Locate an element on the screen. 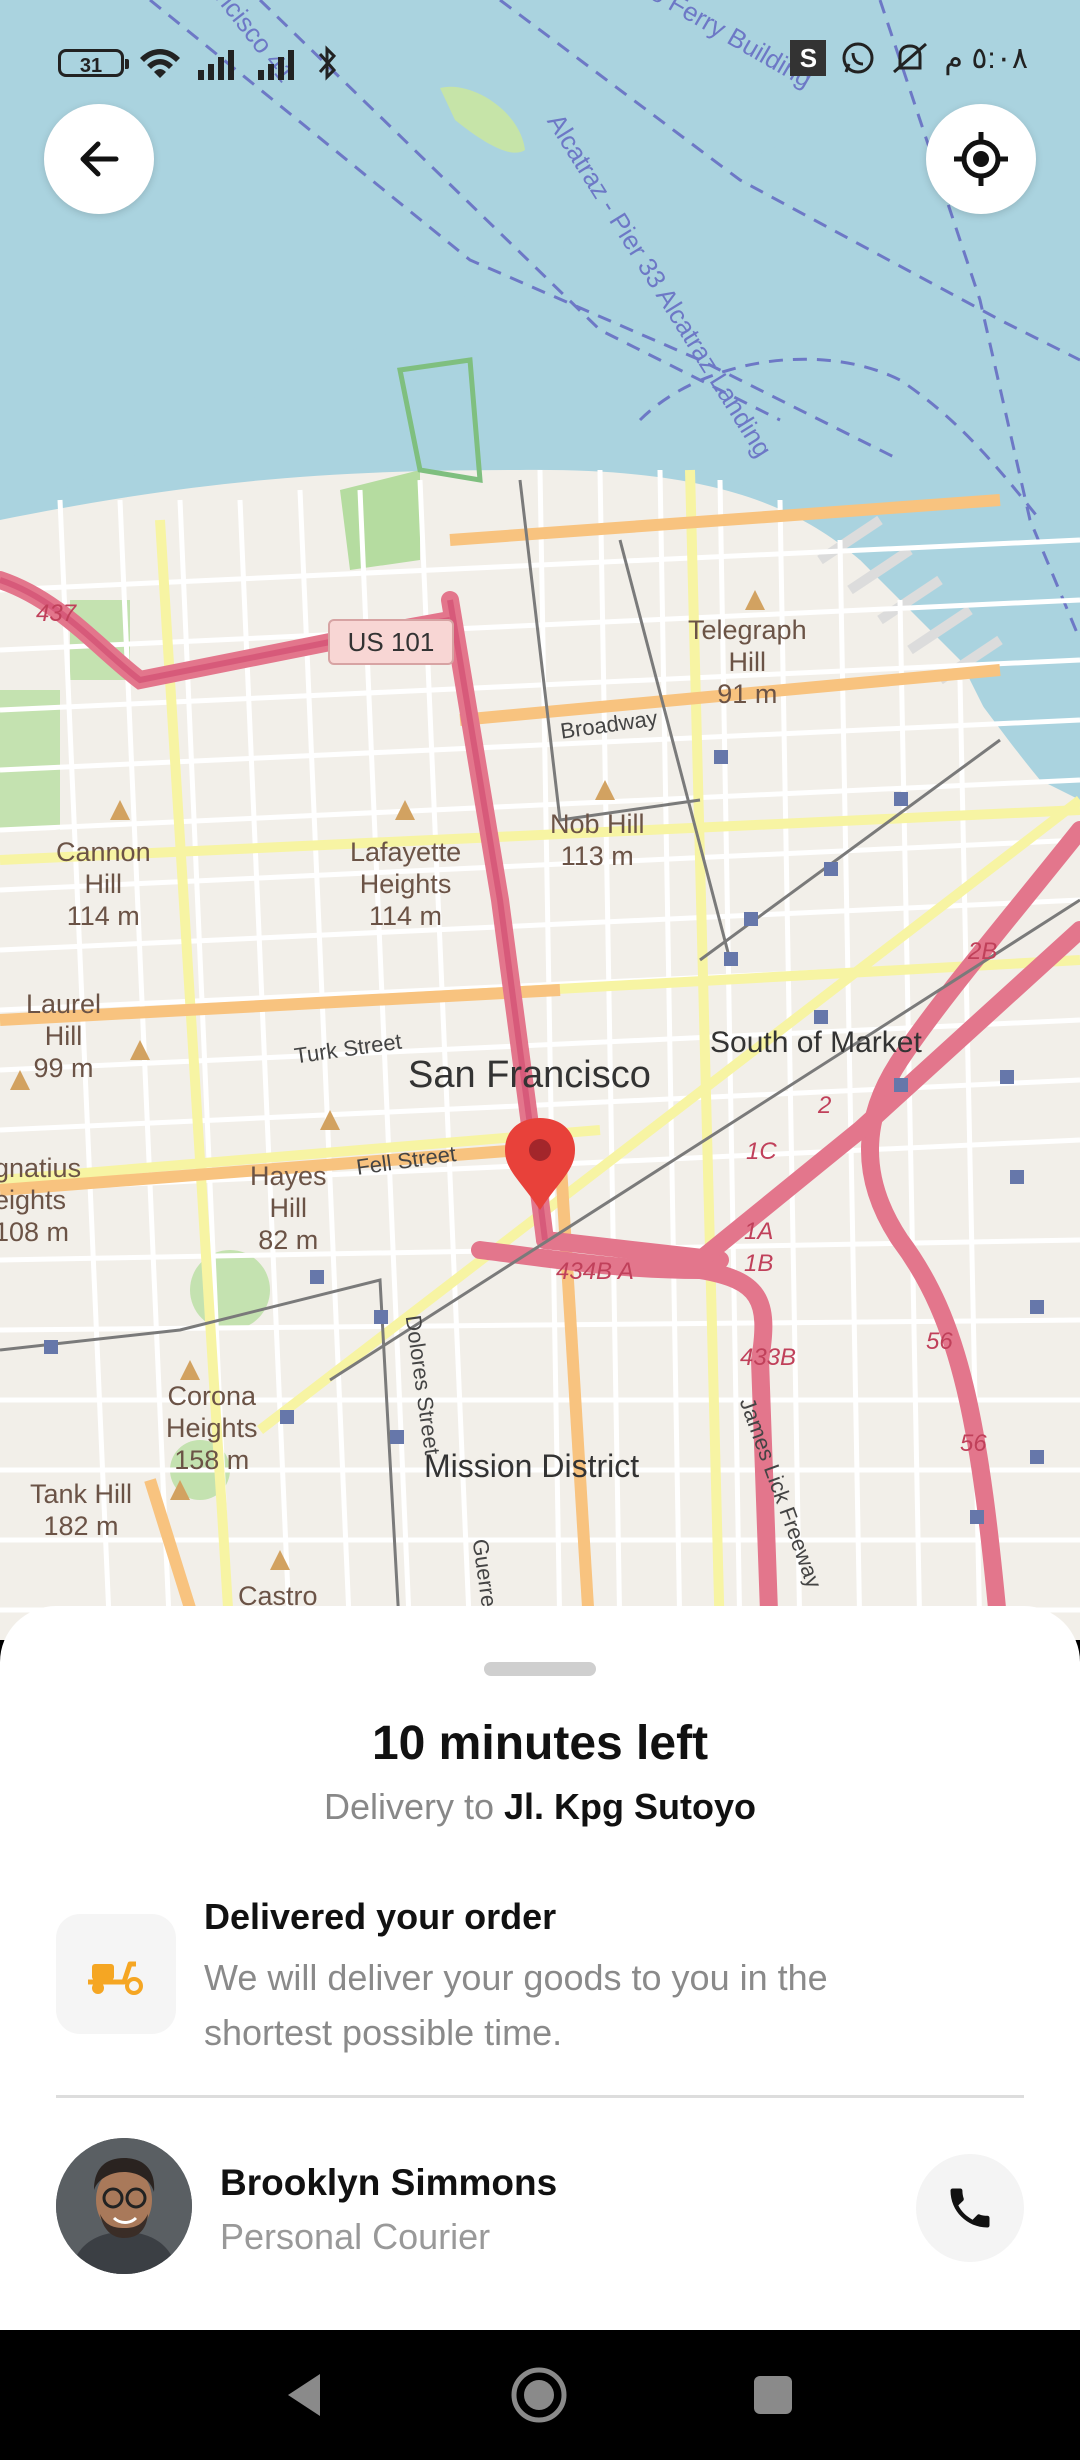 Image resolution: width=1080 pixels, height=2460 pixels. delivery-prefix: Delivery to is located at coordinates (409, 1806).